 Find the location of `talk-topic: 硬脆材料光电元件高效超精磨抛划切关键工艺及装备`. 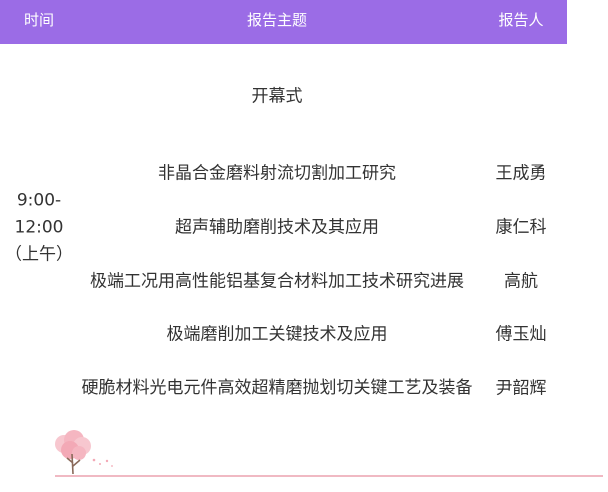

talk-topic: 硬脆材料光电元件高效超精磨抛划切关键工艺及装备 is located at coordinates (277, 388).